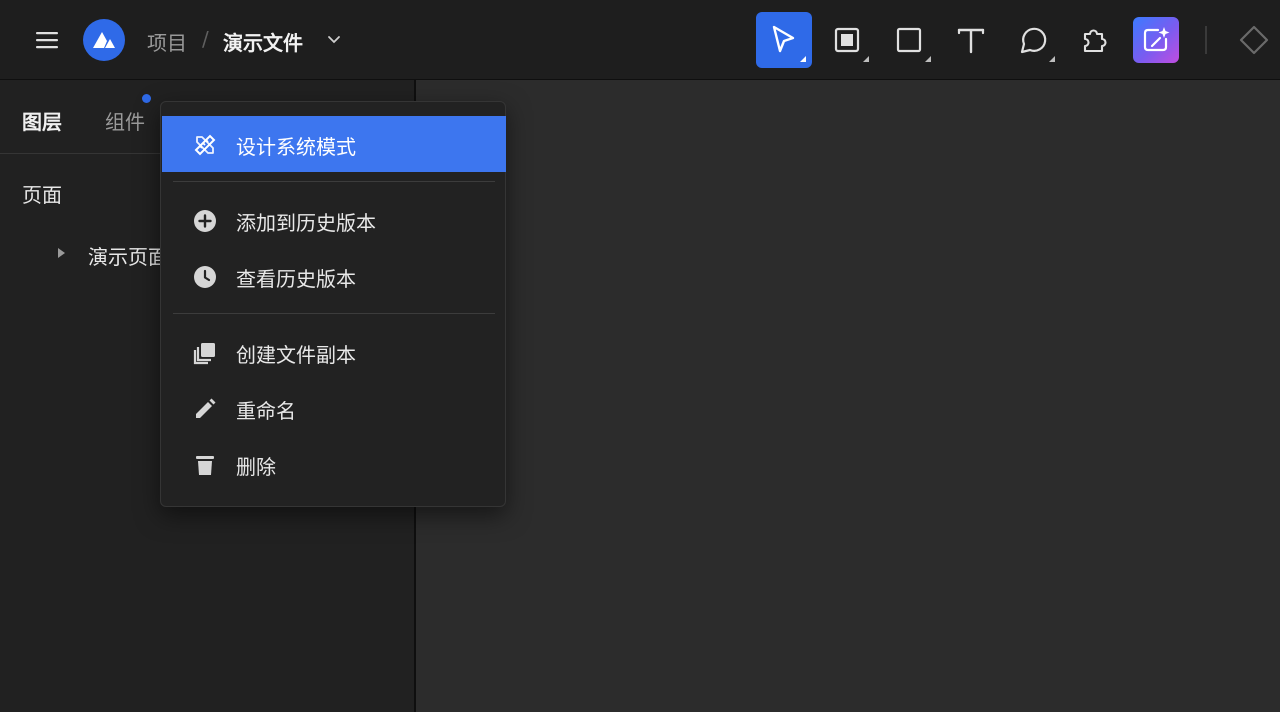  Describe the element at coordinates (205, 145) in the screenshot. I see `pencil-ruler-icon` at that location.